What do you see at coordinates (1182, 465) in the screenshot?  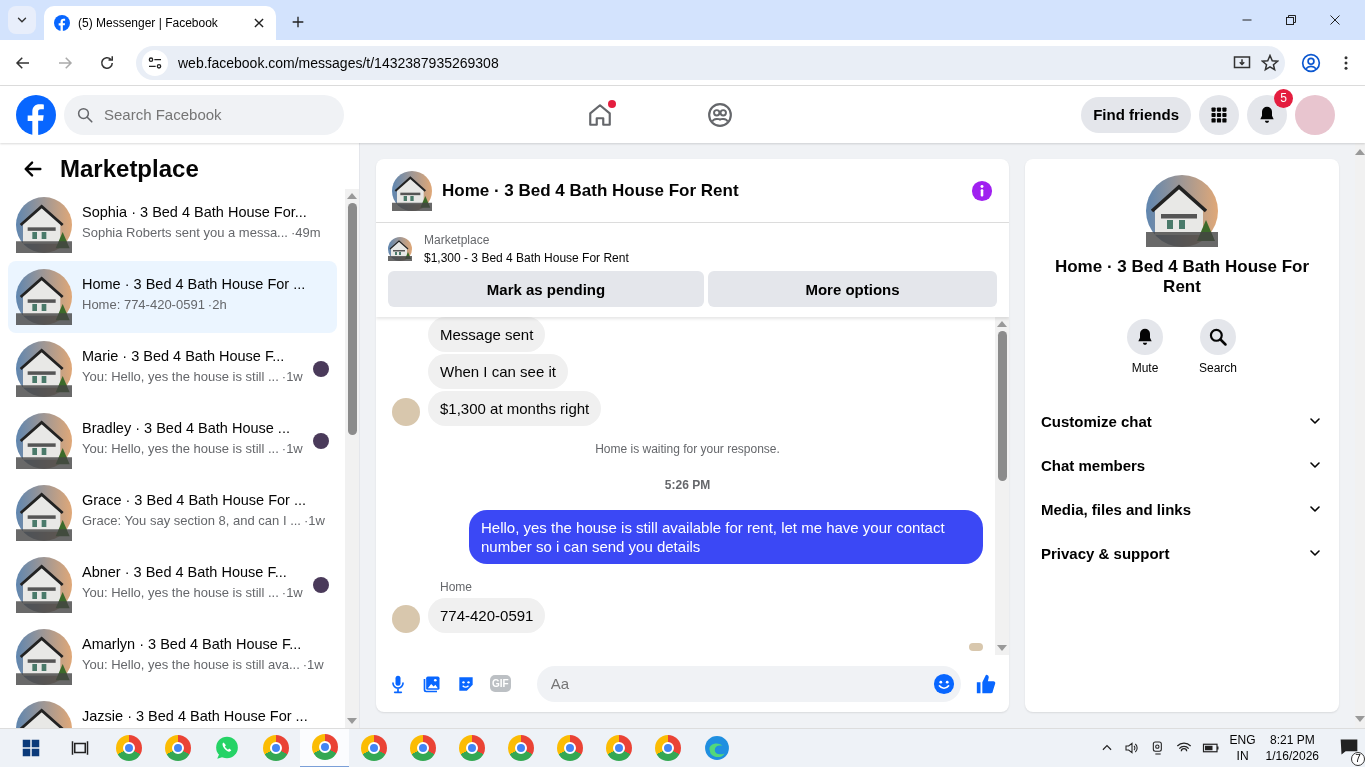 I see `section-toggle: Chat members` at bounding box center [1182, 465].